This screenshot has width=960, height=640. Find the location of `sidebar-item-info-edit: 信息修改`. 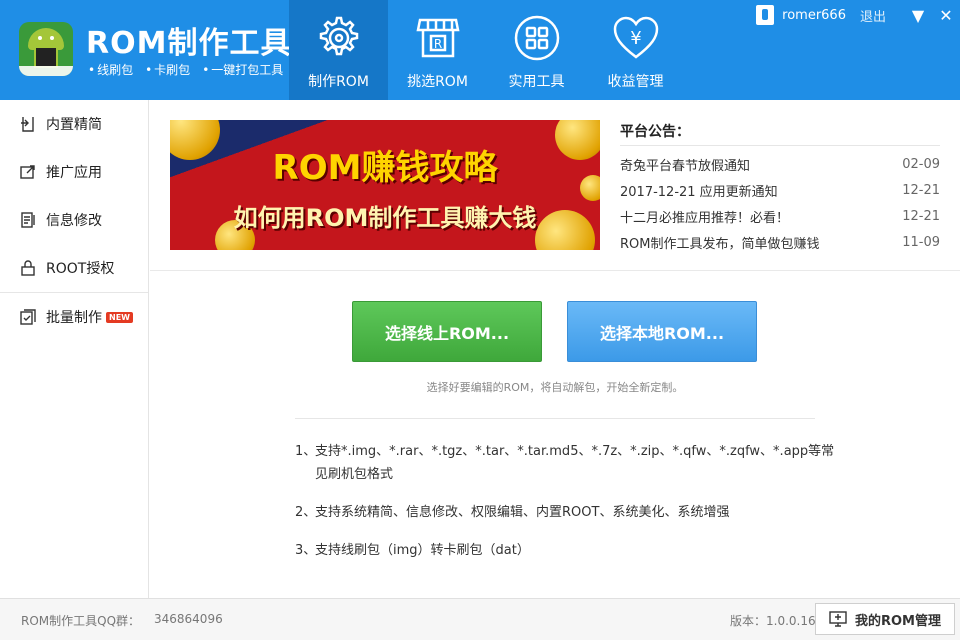

sidebar-item-info-edit: 信息修改 is located at coordinates (74, 220).